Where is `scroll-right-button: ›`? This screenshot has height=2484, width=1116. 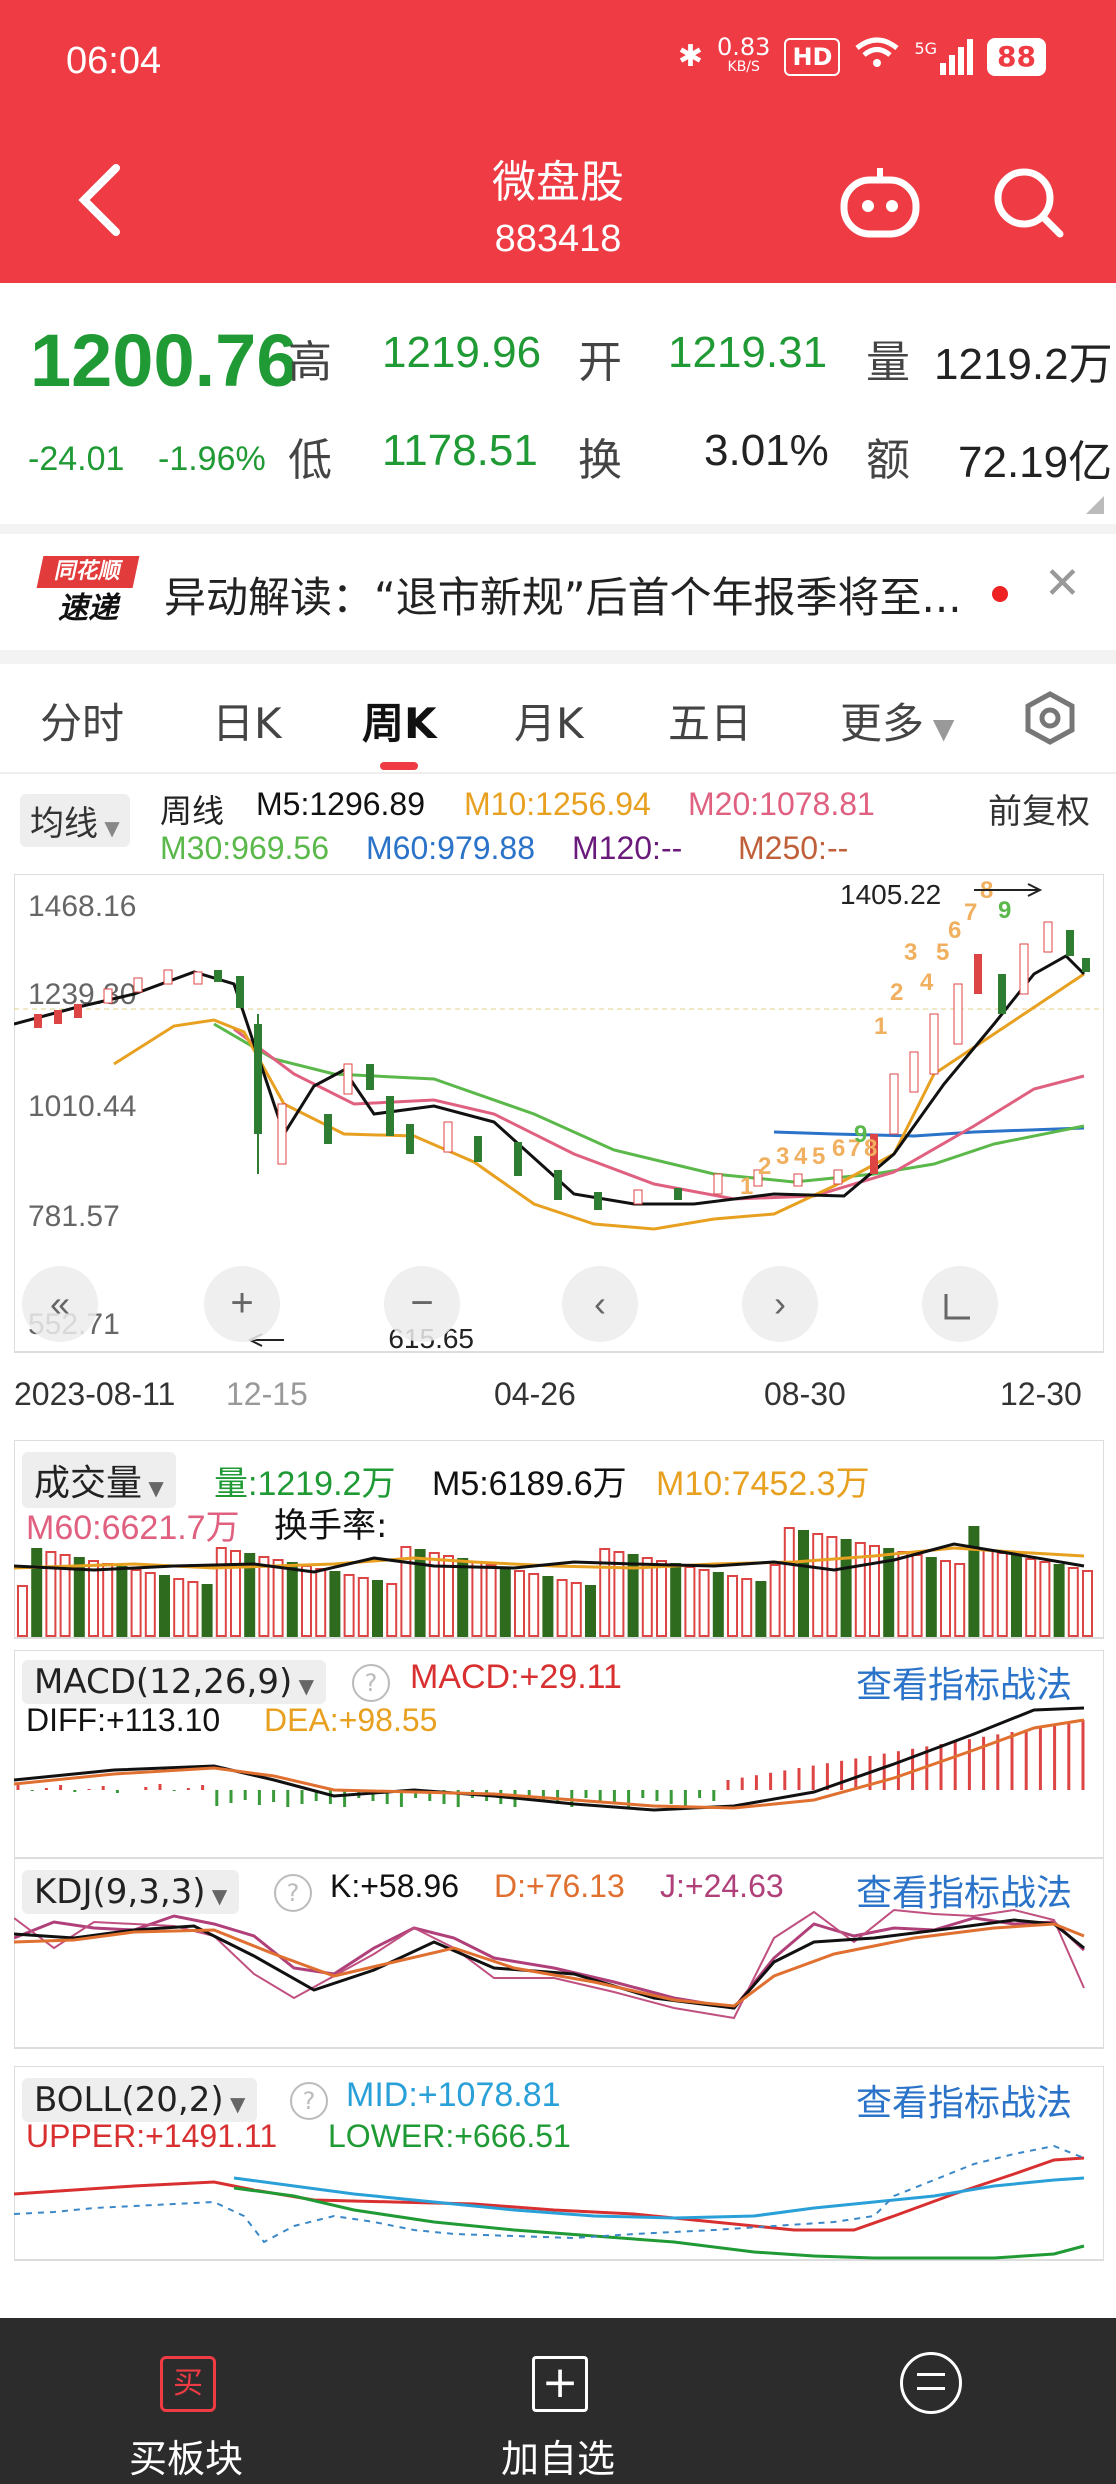 scroll-right-button: › is located at coordinates (780, 1304).